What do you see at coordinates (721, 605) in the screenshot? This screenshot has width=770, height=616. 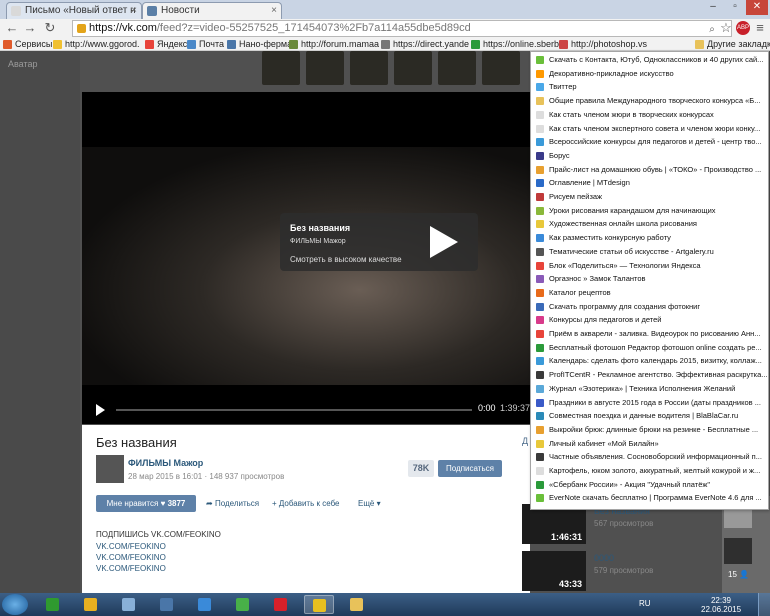 I see `clock: 22:39 22.06.2015` at bounding box center [721, 605].